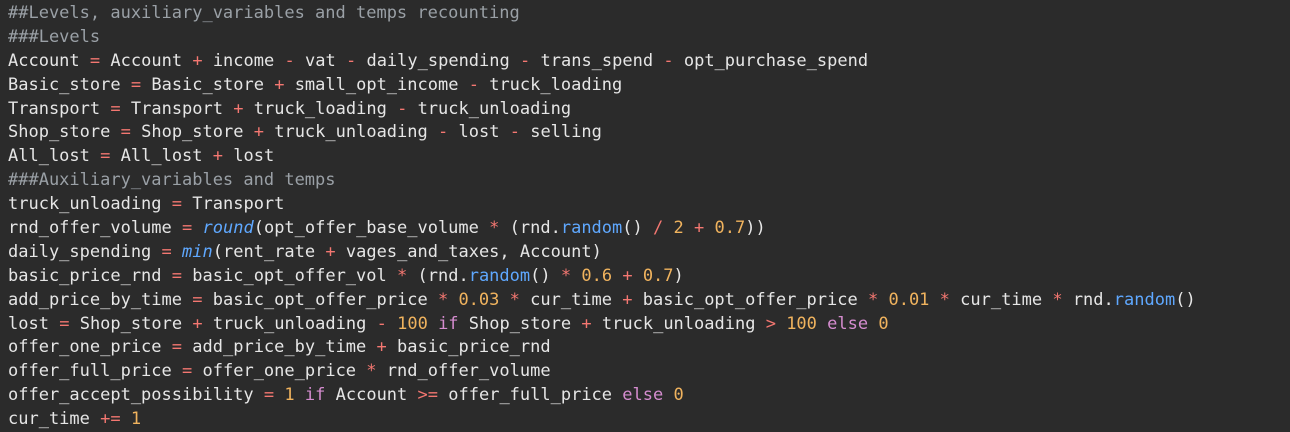 This screenshot has height=432, width=1290. What do you see at coordinates (64, 84) in the screenshot?
I see `identifier: Basic_store` at bounding box center [64, 84].